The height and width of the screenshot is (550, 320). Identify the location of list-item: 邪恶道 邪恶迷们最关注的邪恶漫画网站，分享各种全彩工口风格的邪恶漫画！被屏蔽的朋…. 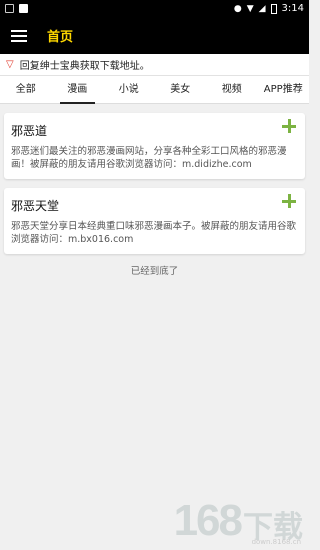
(154, 146).